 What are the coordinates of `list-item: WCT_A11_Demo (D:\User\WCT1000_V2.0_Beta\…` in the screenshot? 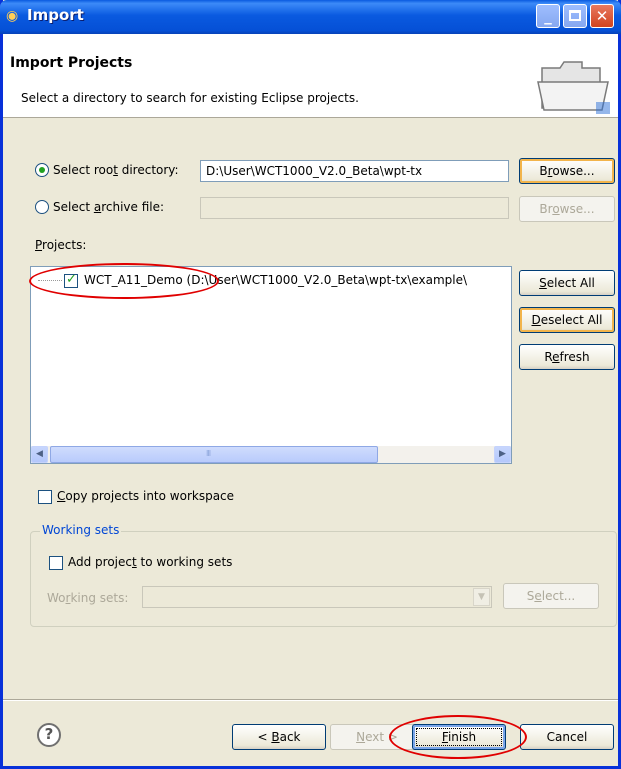 It's located at (271, 281).